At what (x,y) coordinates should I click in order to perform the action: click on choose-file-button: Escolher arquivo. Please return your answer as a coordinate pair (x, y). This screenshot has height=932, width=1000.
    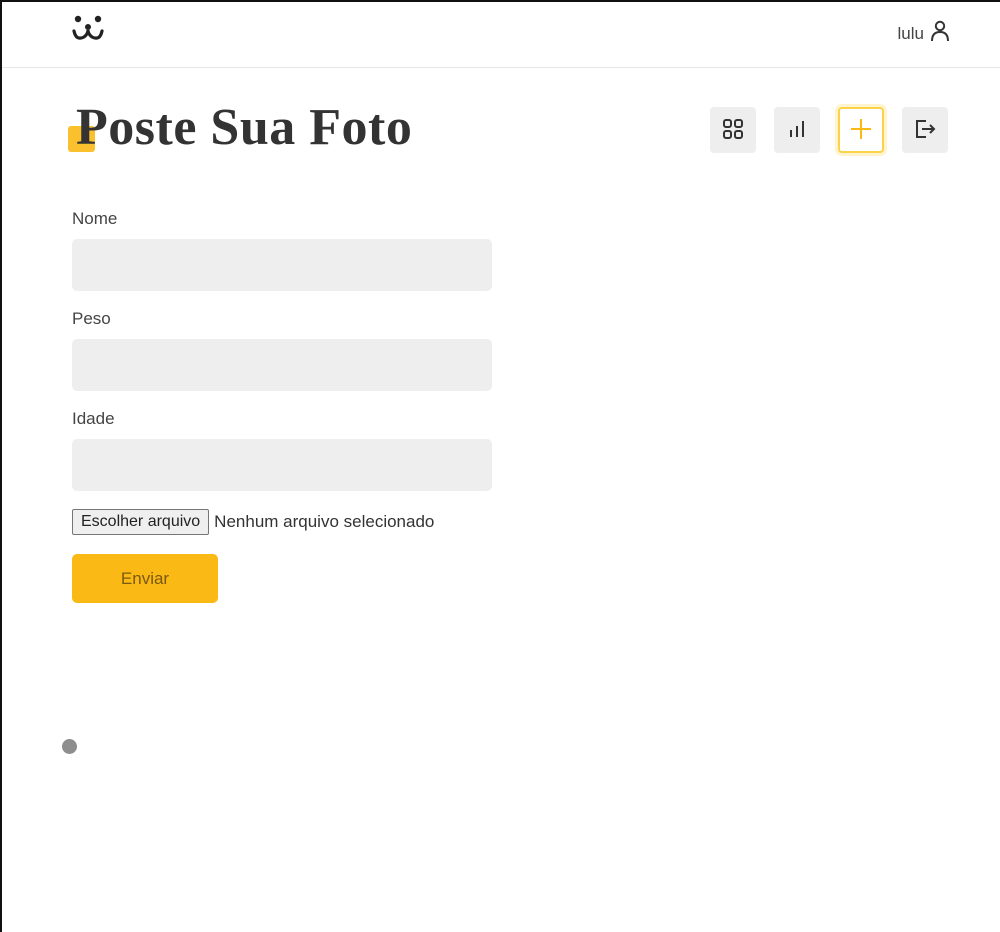
    Looking at the image, I should click on (141, 522).